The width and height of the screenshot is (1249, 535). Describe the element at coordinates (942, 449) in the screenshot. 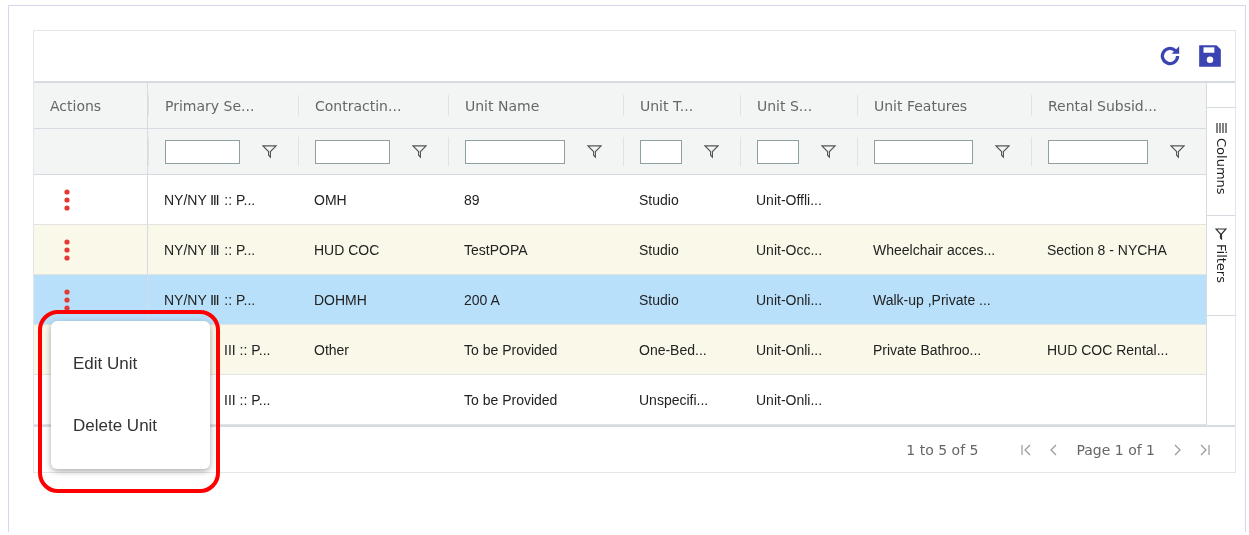

I see `row-count: 1 to 5 of 5` at that location.